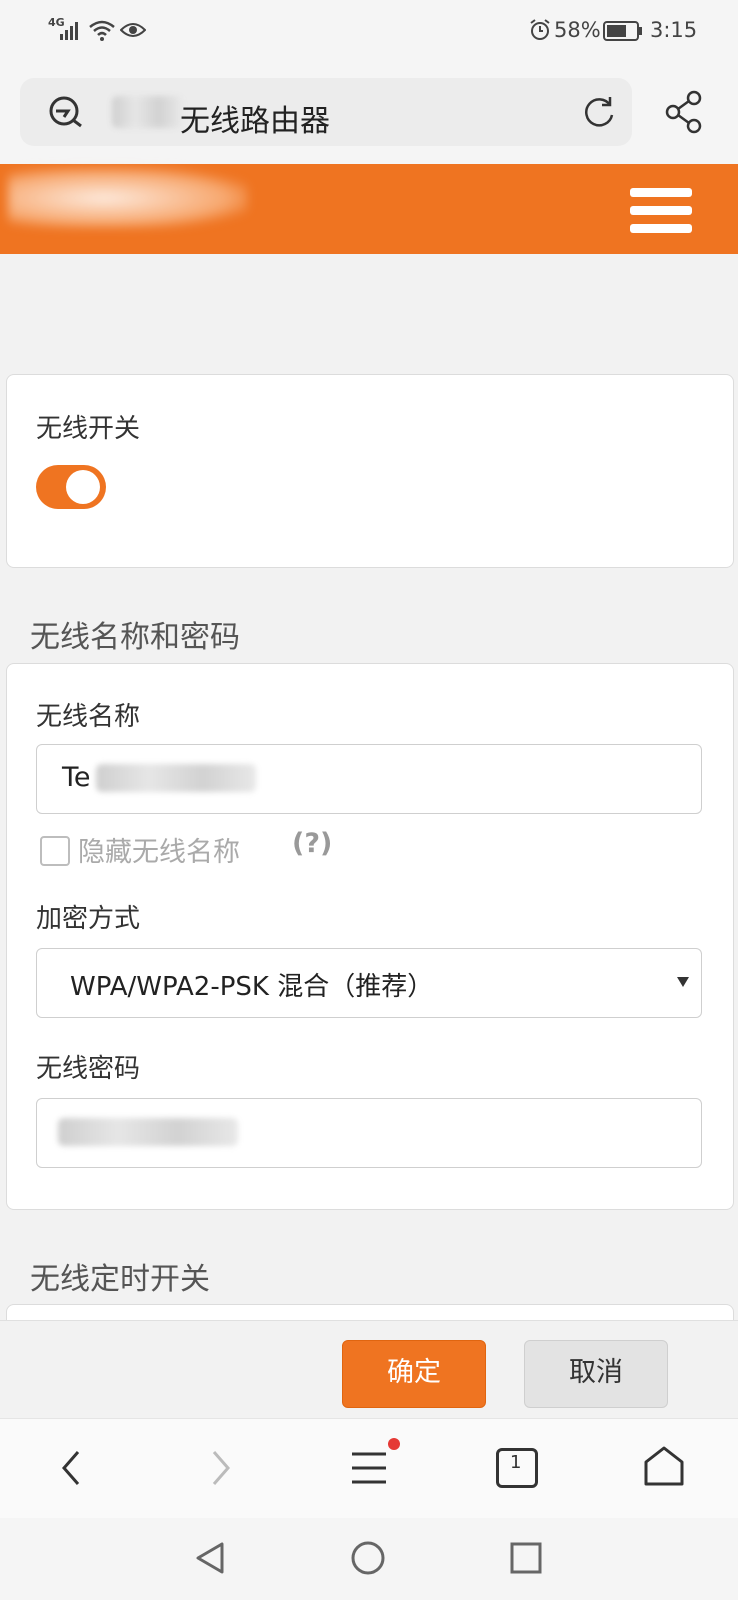 The image size is (738, 1600). Describe the element at coordinates (210, 1558) in the screenshot. I see `system-back-icon` at that location.